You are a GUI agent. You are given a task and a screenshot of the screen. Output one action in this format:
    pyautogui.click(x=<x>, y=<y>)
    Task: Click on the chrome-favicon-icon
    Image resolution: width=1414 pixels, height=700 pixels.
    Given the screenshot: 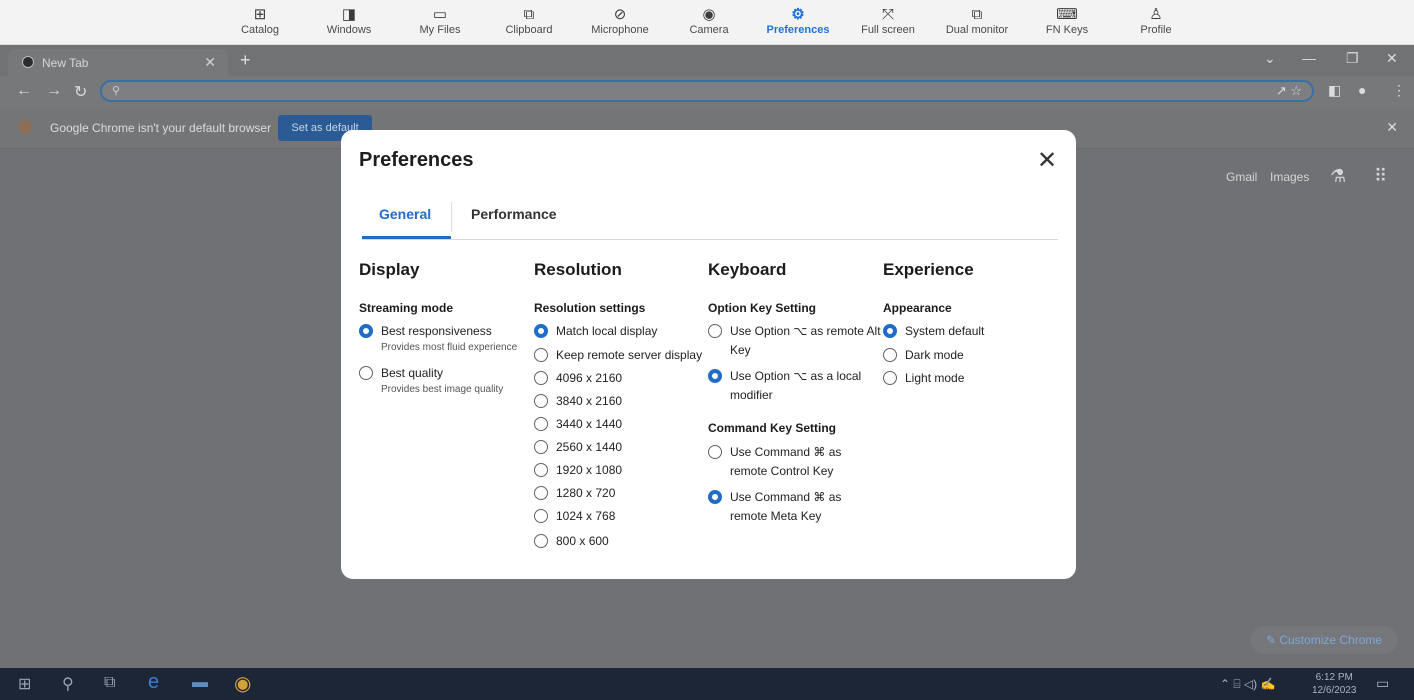 What is the action you would take?
    pyautogui.click(x=28, y=62)
    